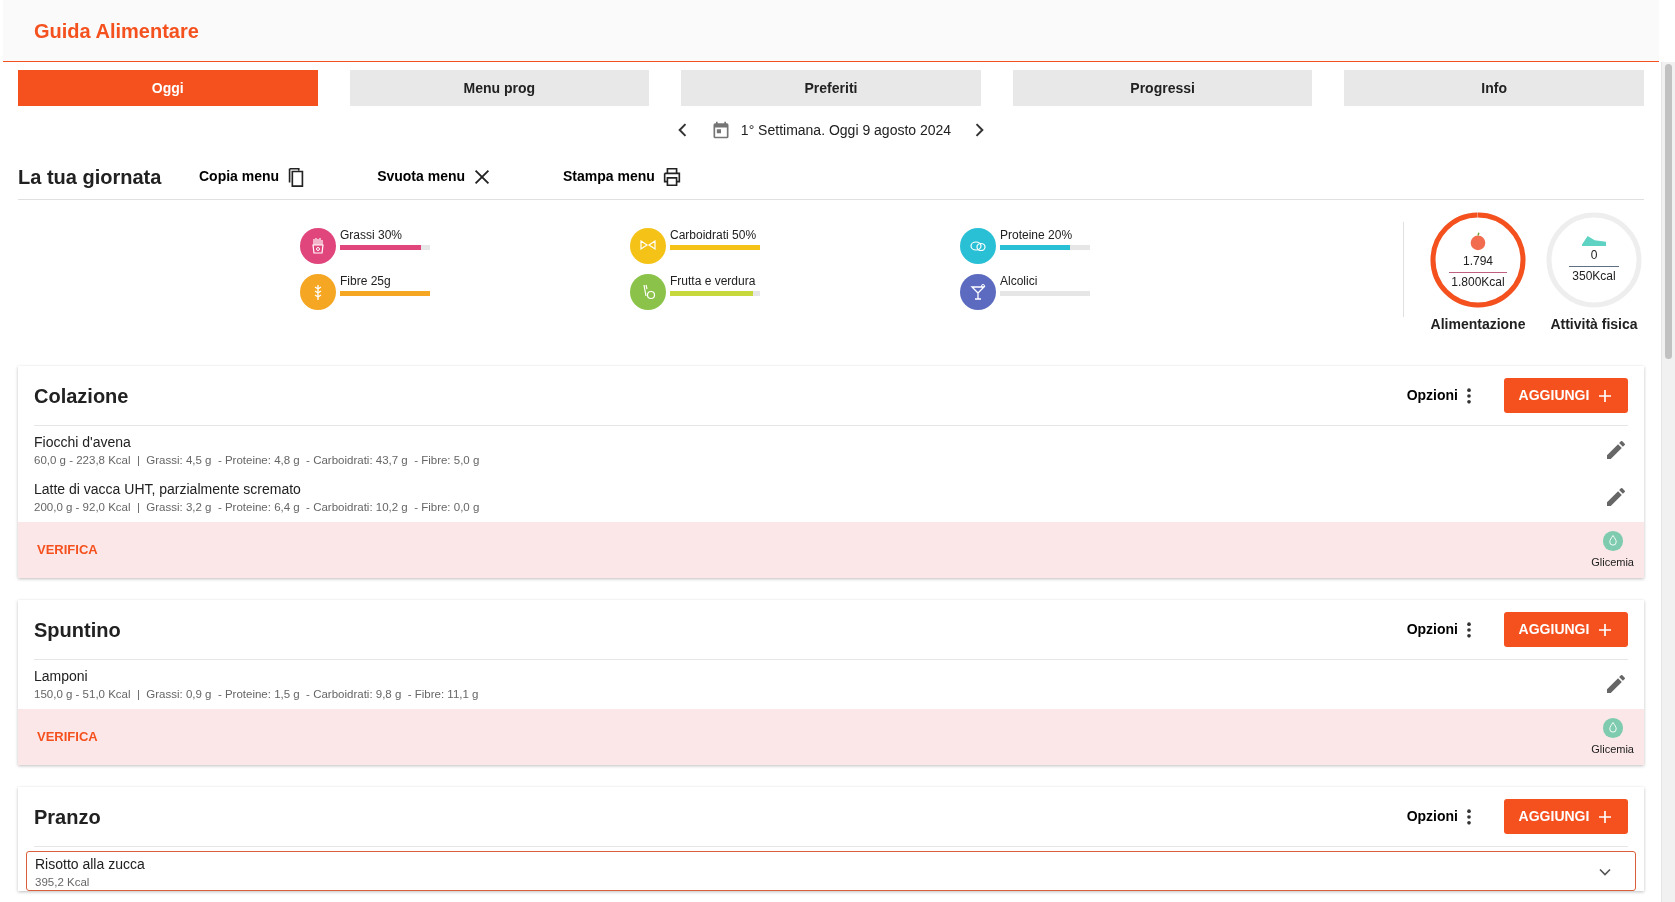 The width and height of the screenshot is (1675, 902). Describe the element at coordinates (78, 630) in the screenshot. I see `meal-title: Spuntino` at that location.